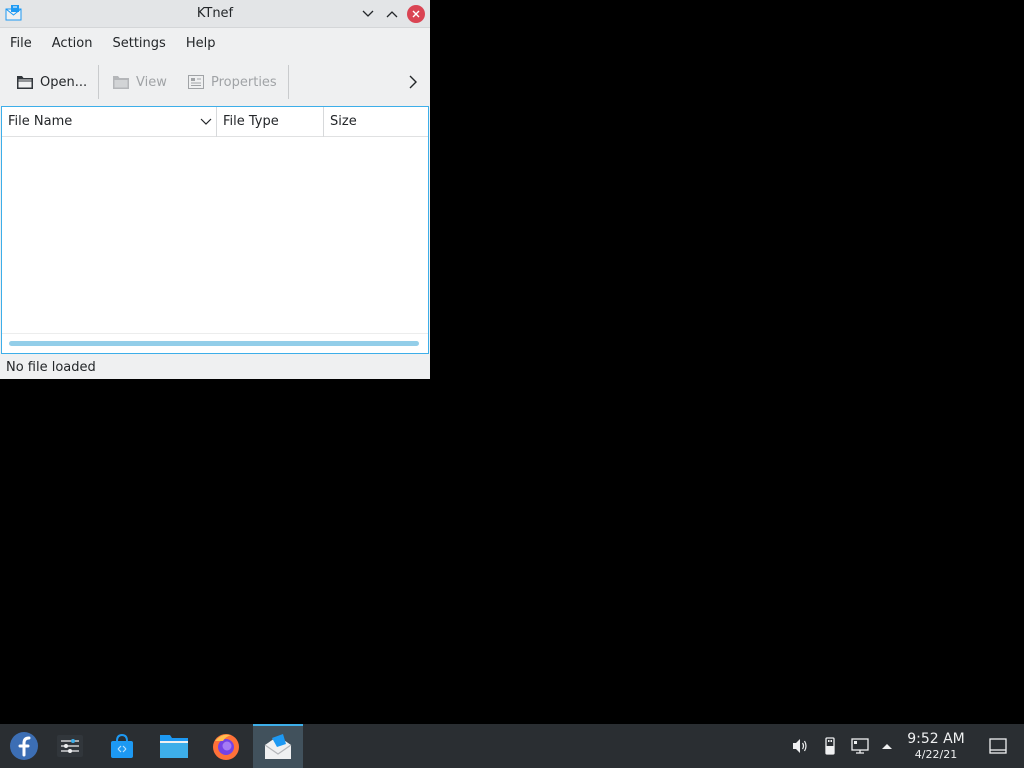 The height and width of the screenshot is (768, 1024). I want to click on network-icon, so click(860, 746).